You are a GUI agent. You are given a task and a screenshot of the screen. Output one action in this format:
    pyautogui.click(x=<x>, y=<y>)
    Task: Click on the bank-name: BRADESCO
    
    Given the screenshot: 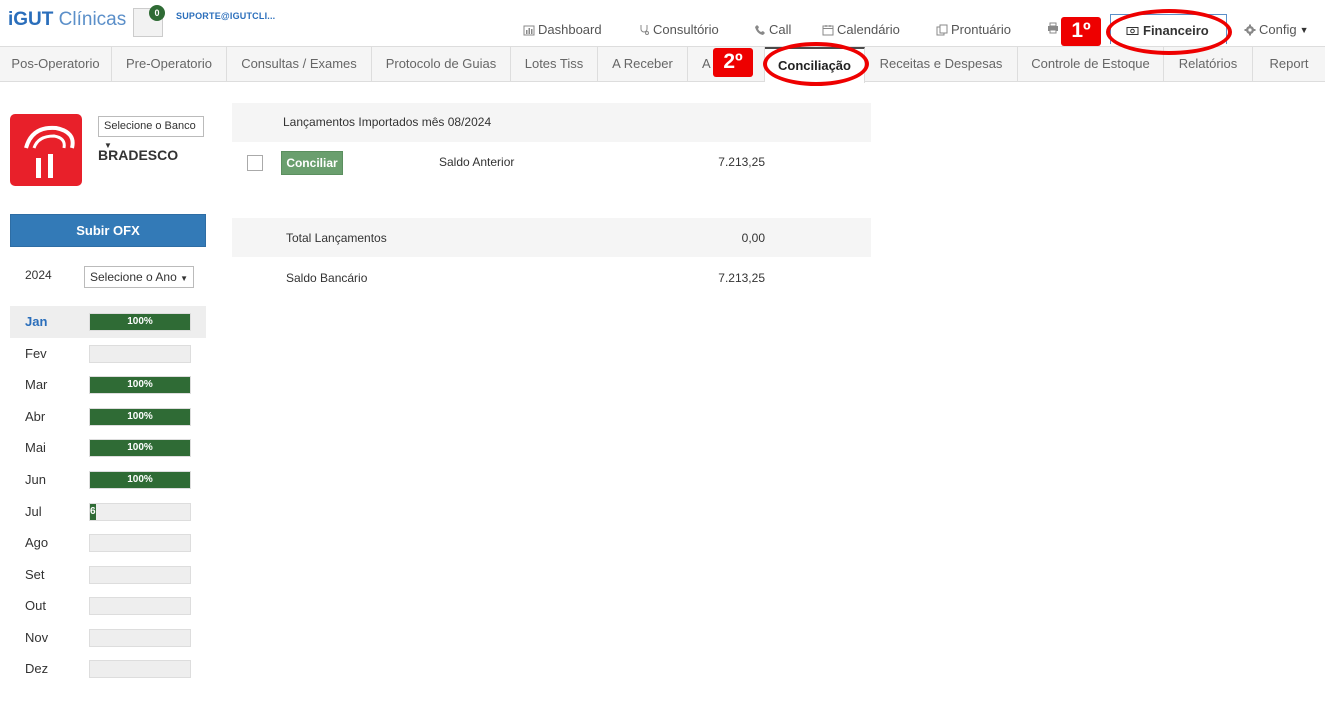 What is the action you would take?
    pyautogui.click(x=138, y=155)
    